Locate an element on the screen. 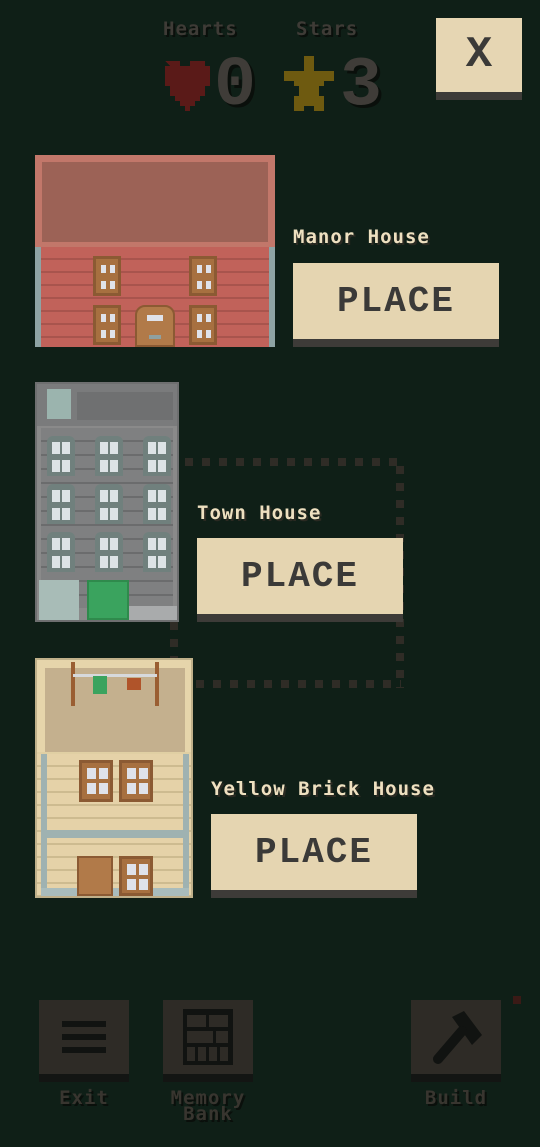 This screenshot has height=1147, width=540. star-icon is located at coordinates (309, 83).